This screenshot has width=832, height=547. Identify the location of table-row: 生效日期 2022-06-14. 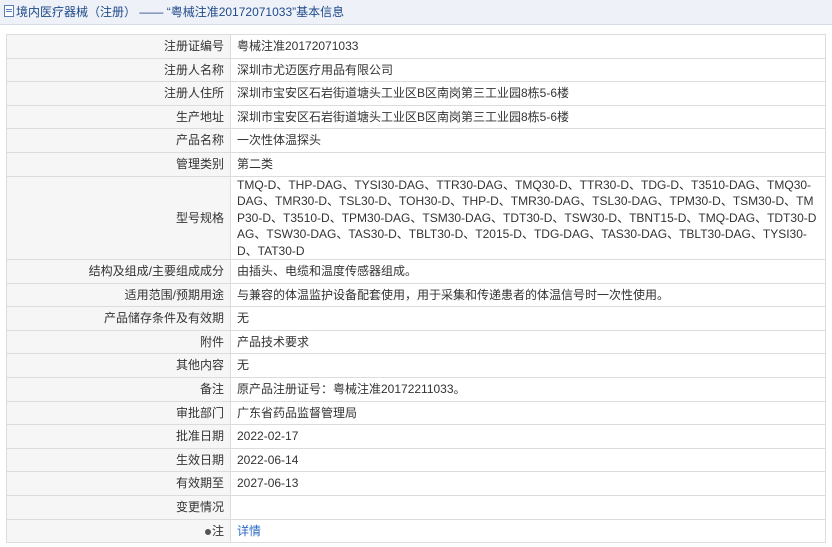
(416, 460).